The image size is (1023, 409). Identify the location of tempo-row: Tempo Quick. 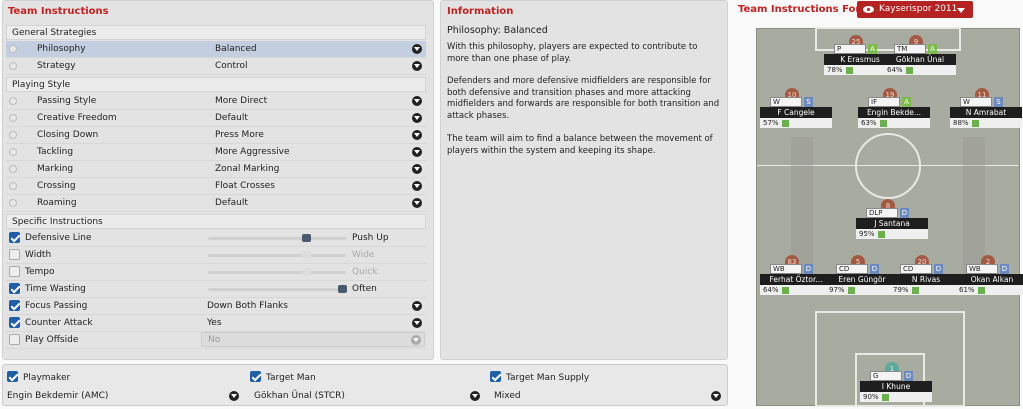
(216, 272).